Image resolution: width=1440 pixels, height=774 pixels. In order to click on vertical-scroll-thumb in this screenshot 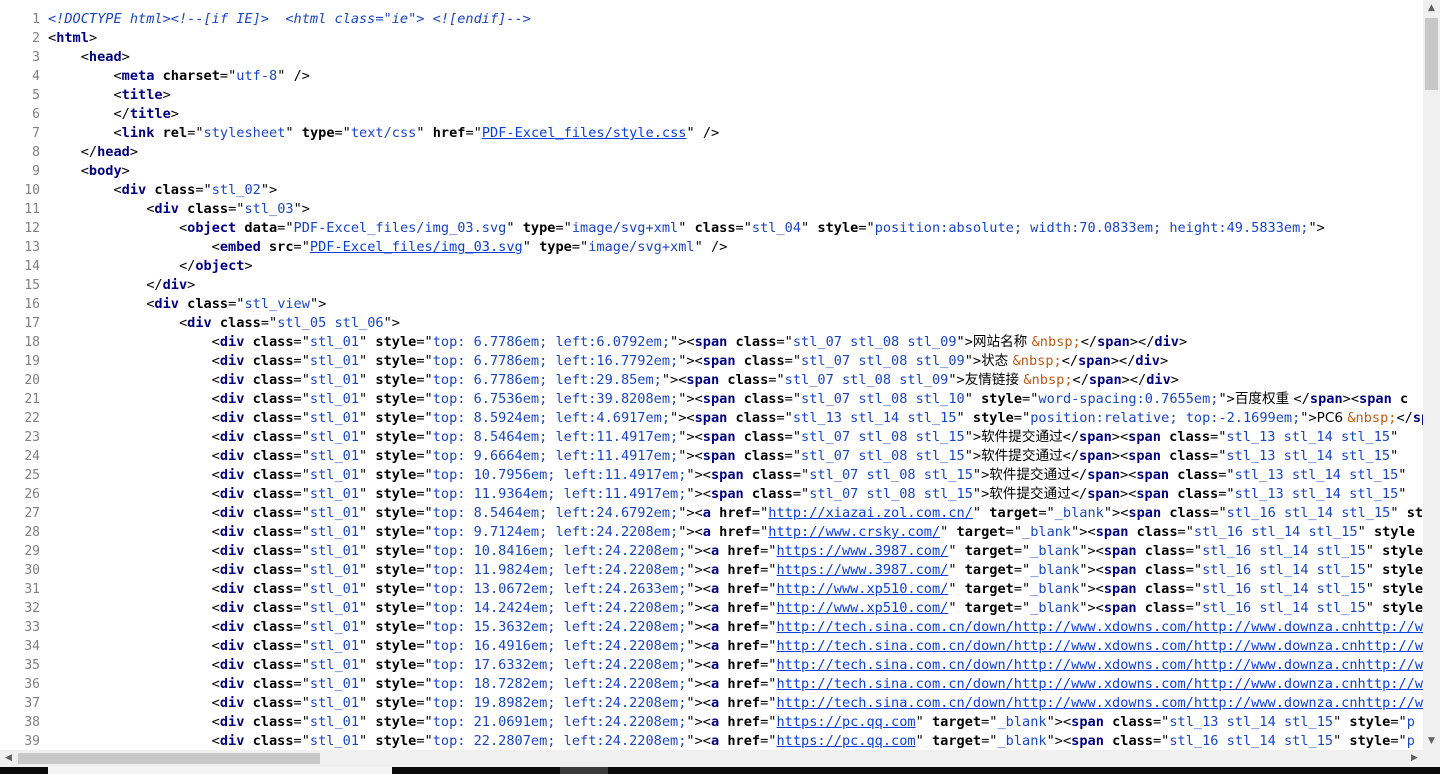, I will do `click(1431, 54)`.